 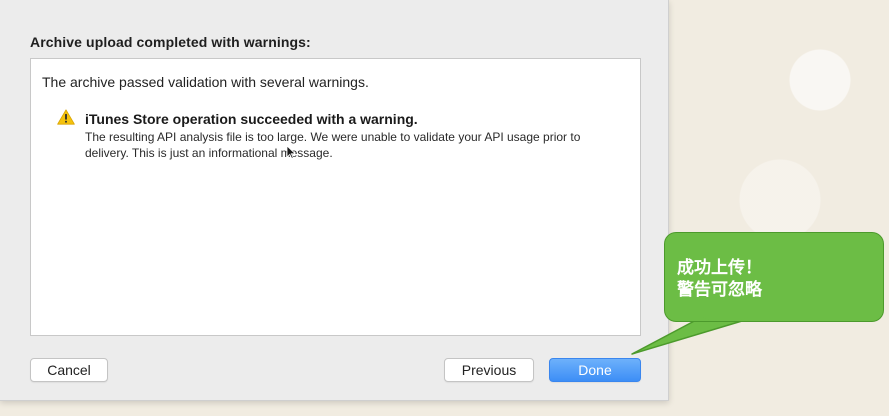 I want to click on warning-triangle-icon, so click(x=66, y=117).